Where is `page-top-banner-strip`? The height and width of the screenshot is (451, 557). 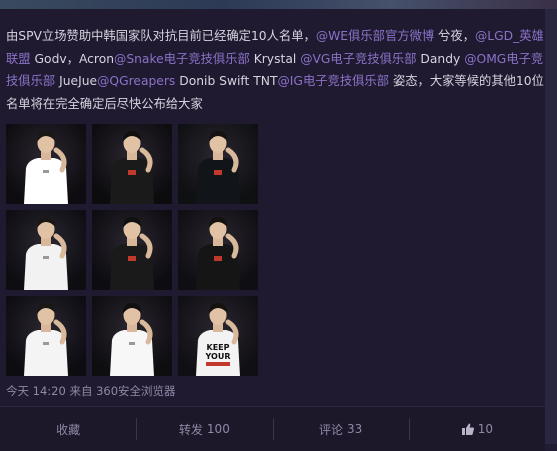 page-top-banner-strip is located at coordinates (278, 4).